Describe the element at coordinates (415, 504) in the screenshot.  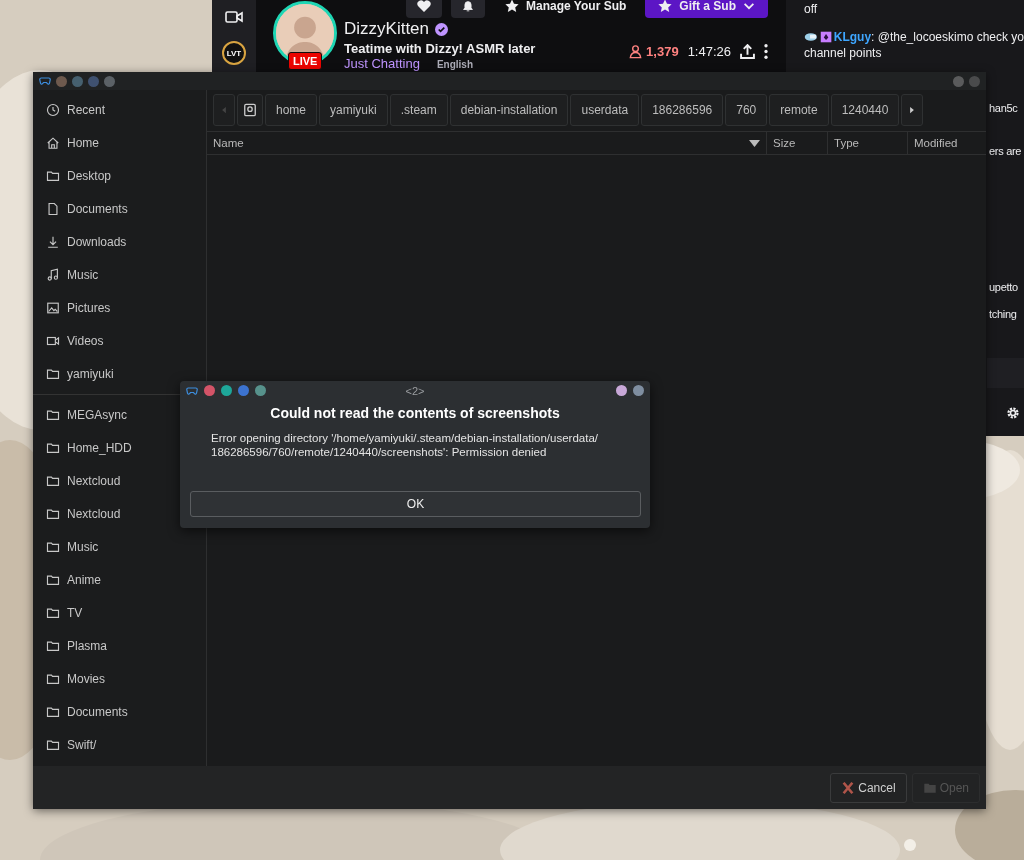
I see `ok-button: OK` at that location.